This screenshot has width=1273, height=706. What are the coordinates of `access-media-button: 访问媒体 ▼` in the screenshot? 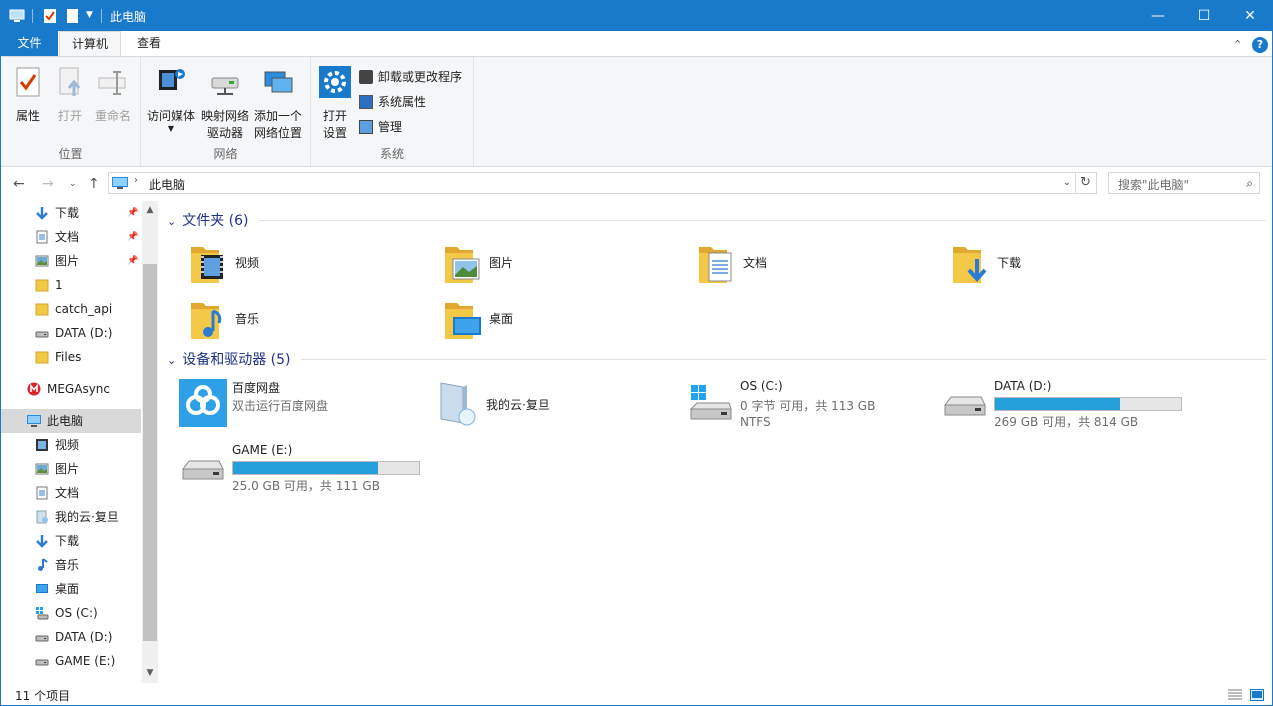 It's located at (171, 98).